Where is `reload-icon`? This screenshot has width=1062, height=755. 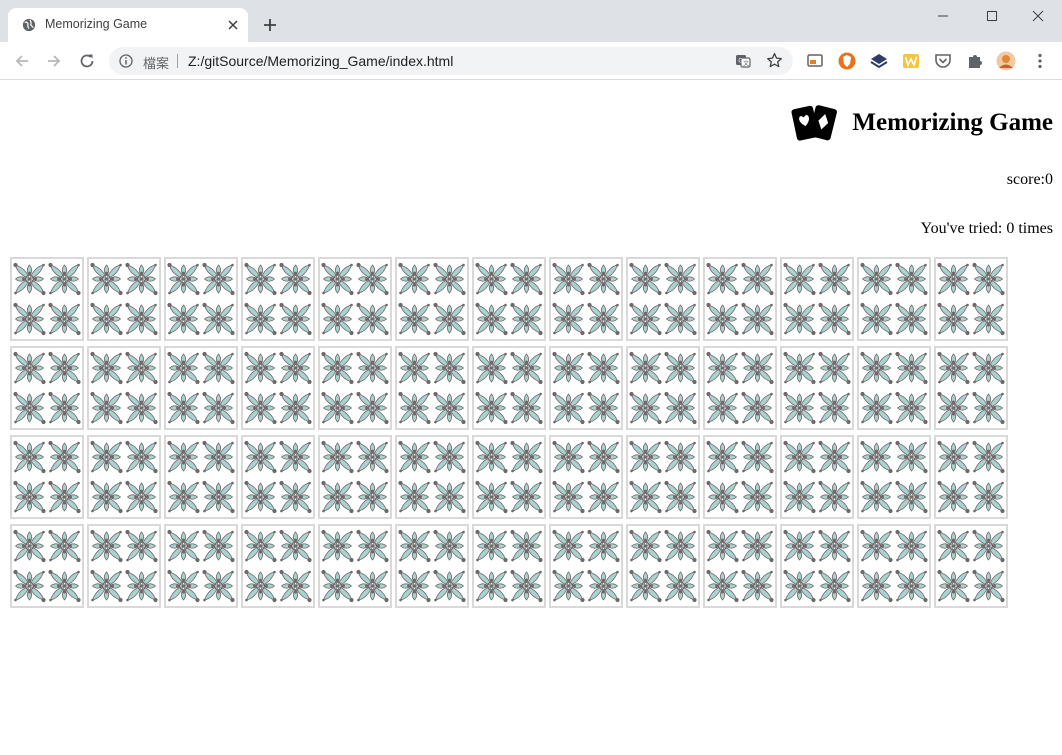
reload-icon is located at coordinates (87, 61).